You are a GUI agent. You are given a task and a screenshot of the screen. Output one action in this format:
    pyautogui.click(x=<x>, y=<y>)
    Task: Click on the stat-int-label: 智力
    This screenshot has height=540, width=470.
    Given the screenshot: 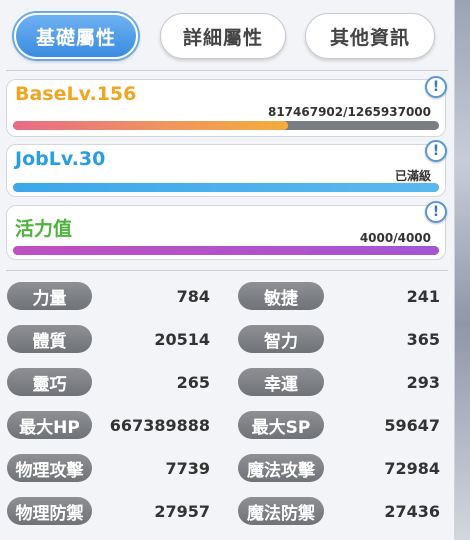 What is the action you would take?
    pyautogui.click(x=281, y=339)
    